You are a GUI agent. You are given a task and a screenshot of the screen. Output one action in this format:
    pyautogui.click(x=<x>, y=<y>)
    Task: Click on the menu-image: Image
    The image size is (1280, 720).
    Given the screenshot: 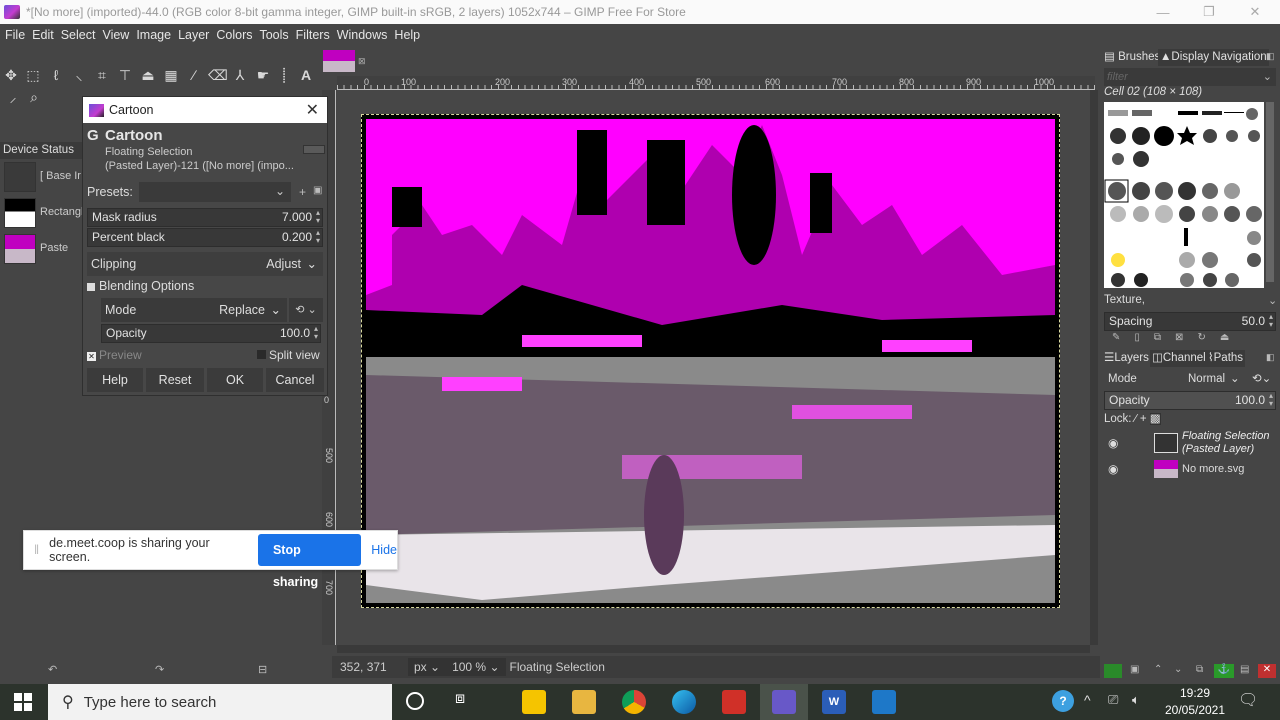 What is the action you would take?
    pyautogui.click(x=153, y=35)
    